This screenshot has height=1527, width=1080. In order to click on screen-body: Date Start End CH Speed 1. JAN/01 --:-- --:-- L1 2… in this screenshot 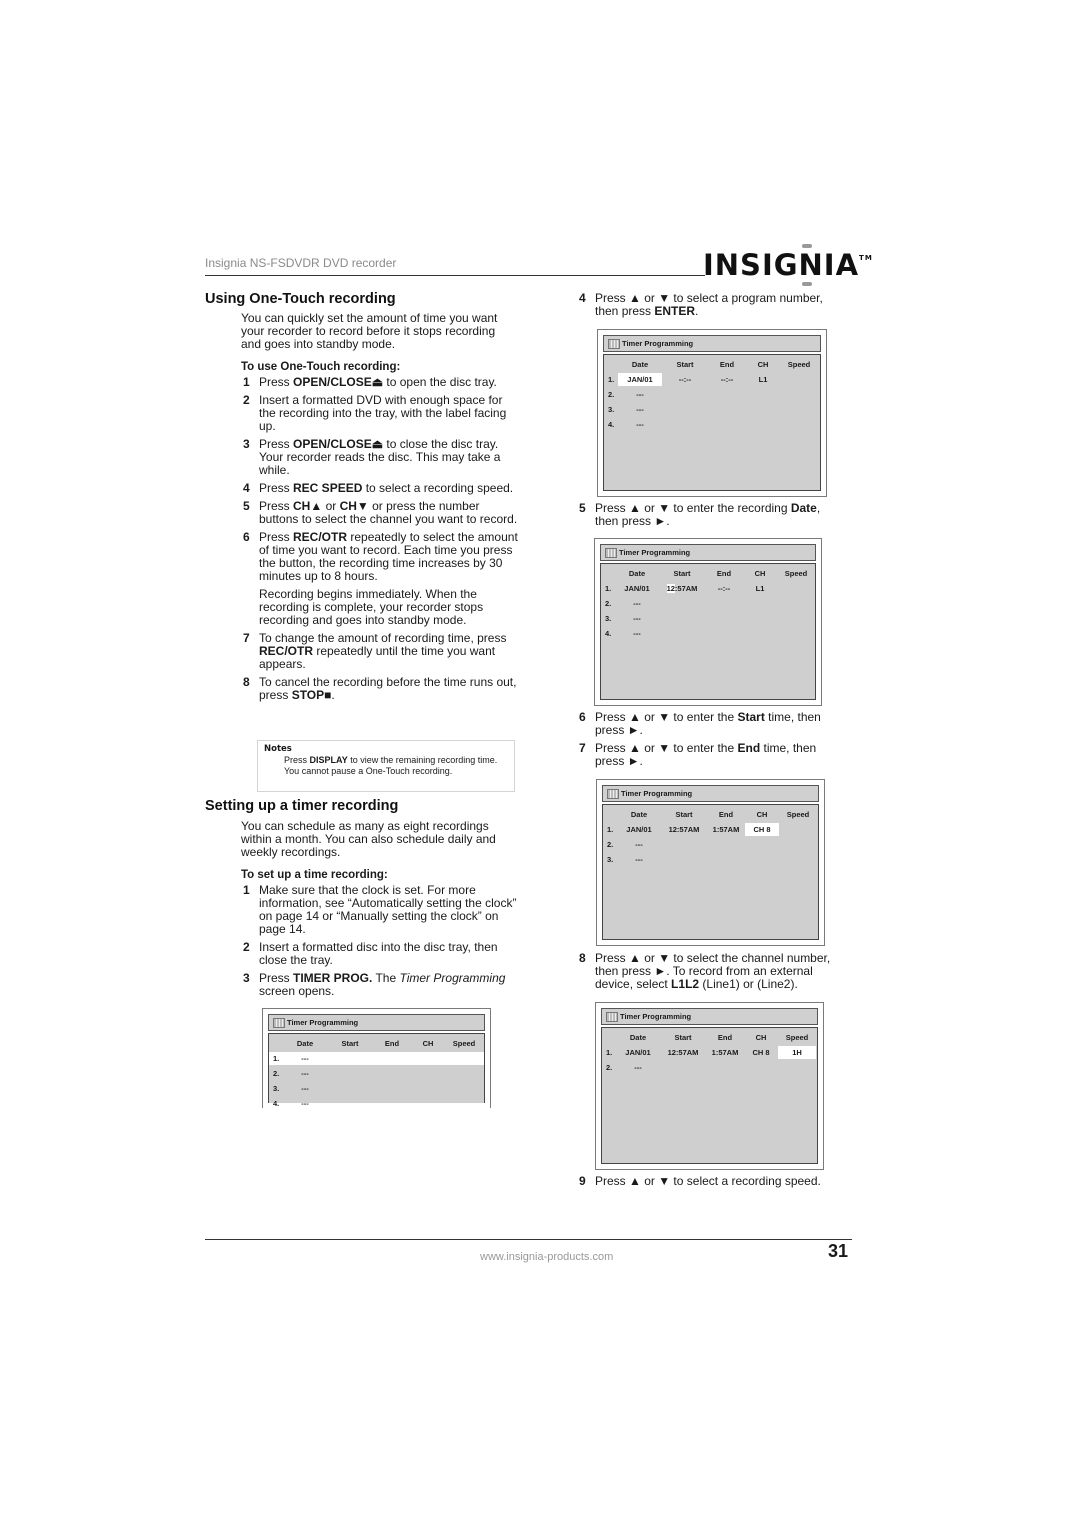, I will do `click(712, 422)`.